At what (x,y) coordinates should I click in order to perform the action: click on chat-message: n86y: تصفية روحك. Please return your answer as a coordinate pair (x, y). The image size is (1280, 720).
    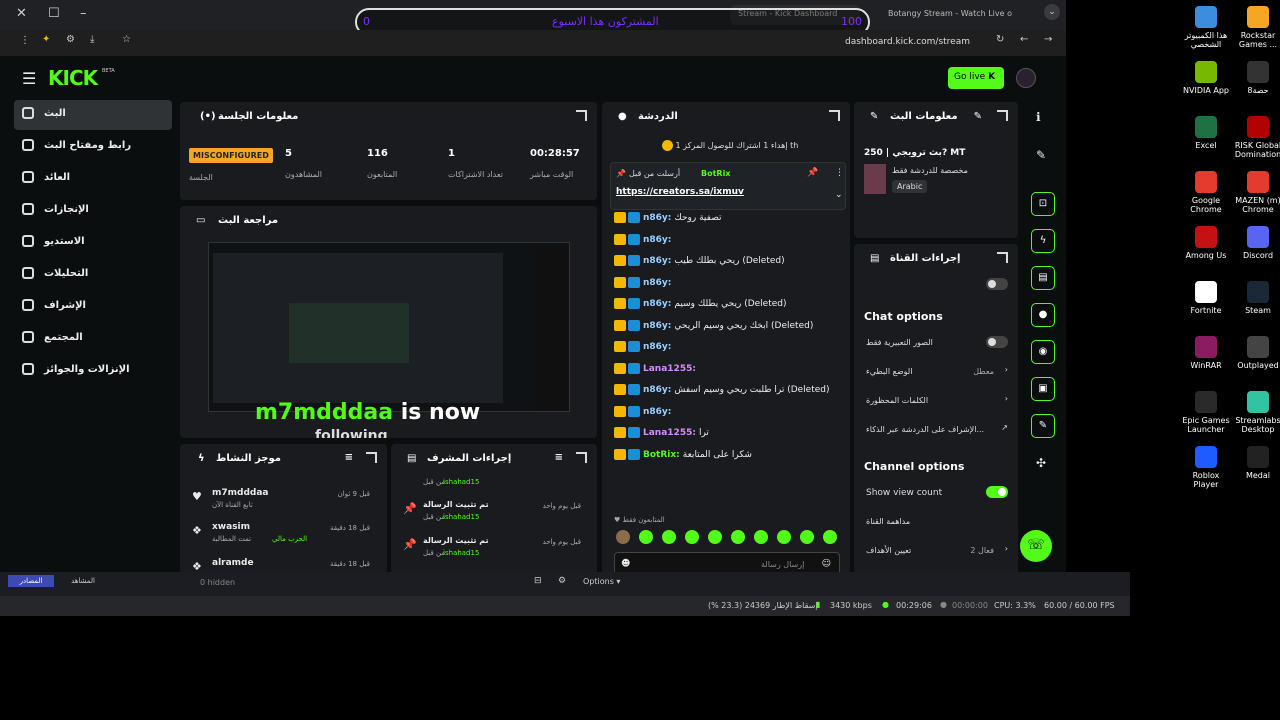
    Looking at the image, I should click on (668, 221).